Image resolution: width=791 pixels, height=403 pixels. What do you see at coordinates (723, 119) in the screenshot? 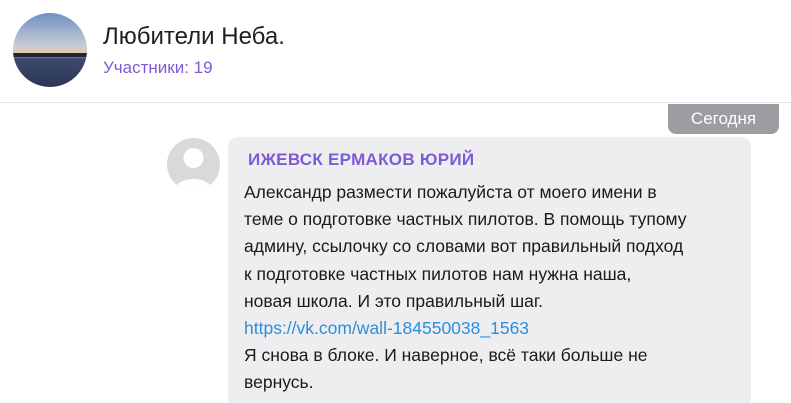
I see `date-badge: Сегодня` at bounding box center [723, 119].